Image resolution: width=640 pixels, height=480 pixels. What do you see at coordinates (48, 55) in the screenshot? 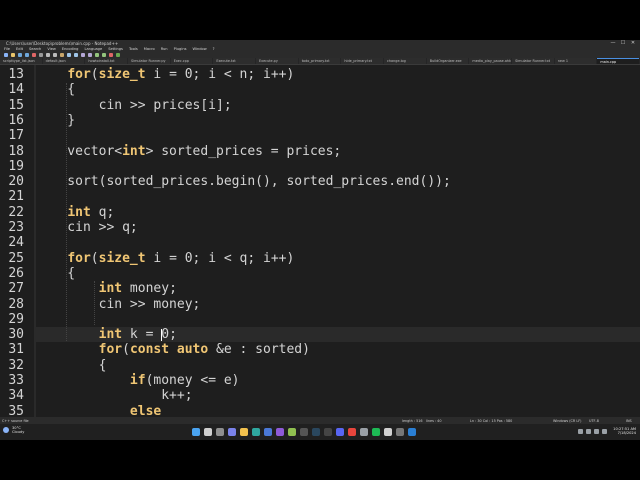
I see `cut-icon` at bounding box center [48, 55].